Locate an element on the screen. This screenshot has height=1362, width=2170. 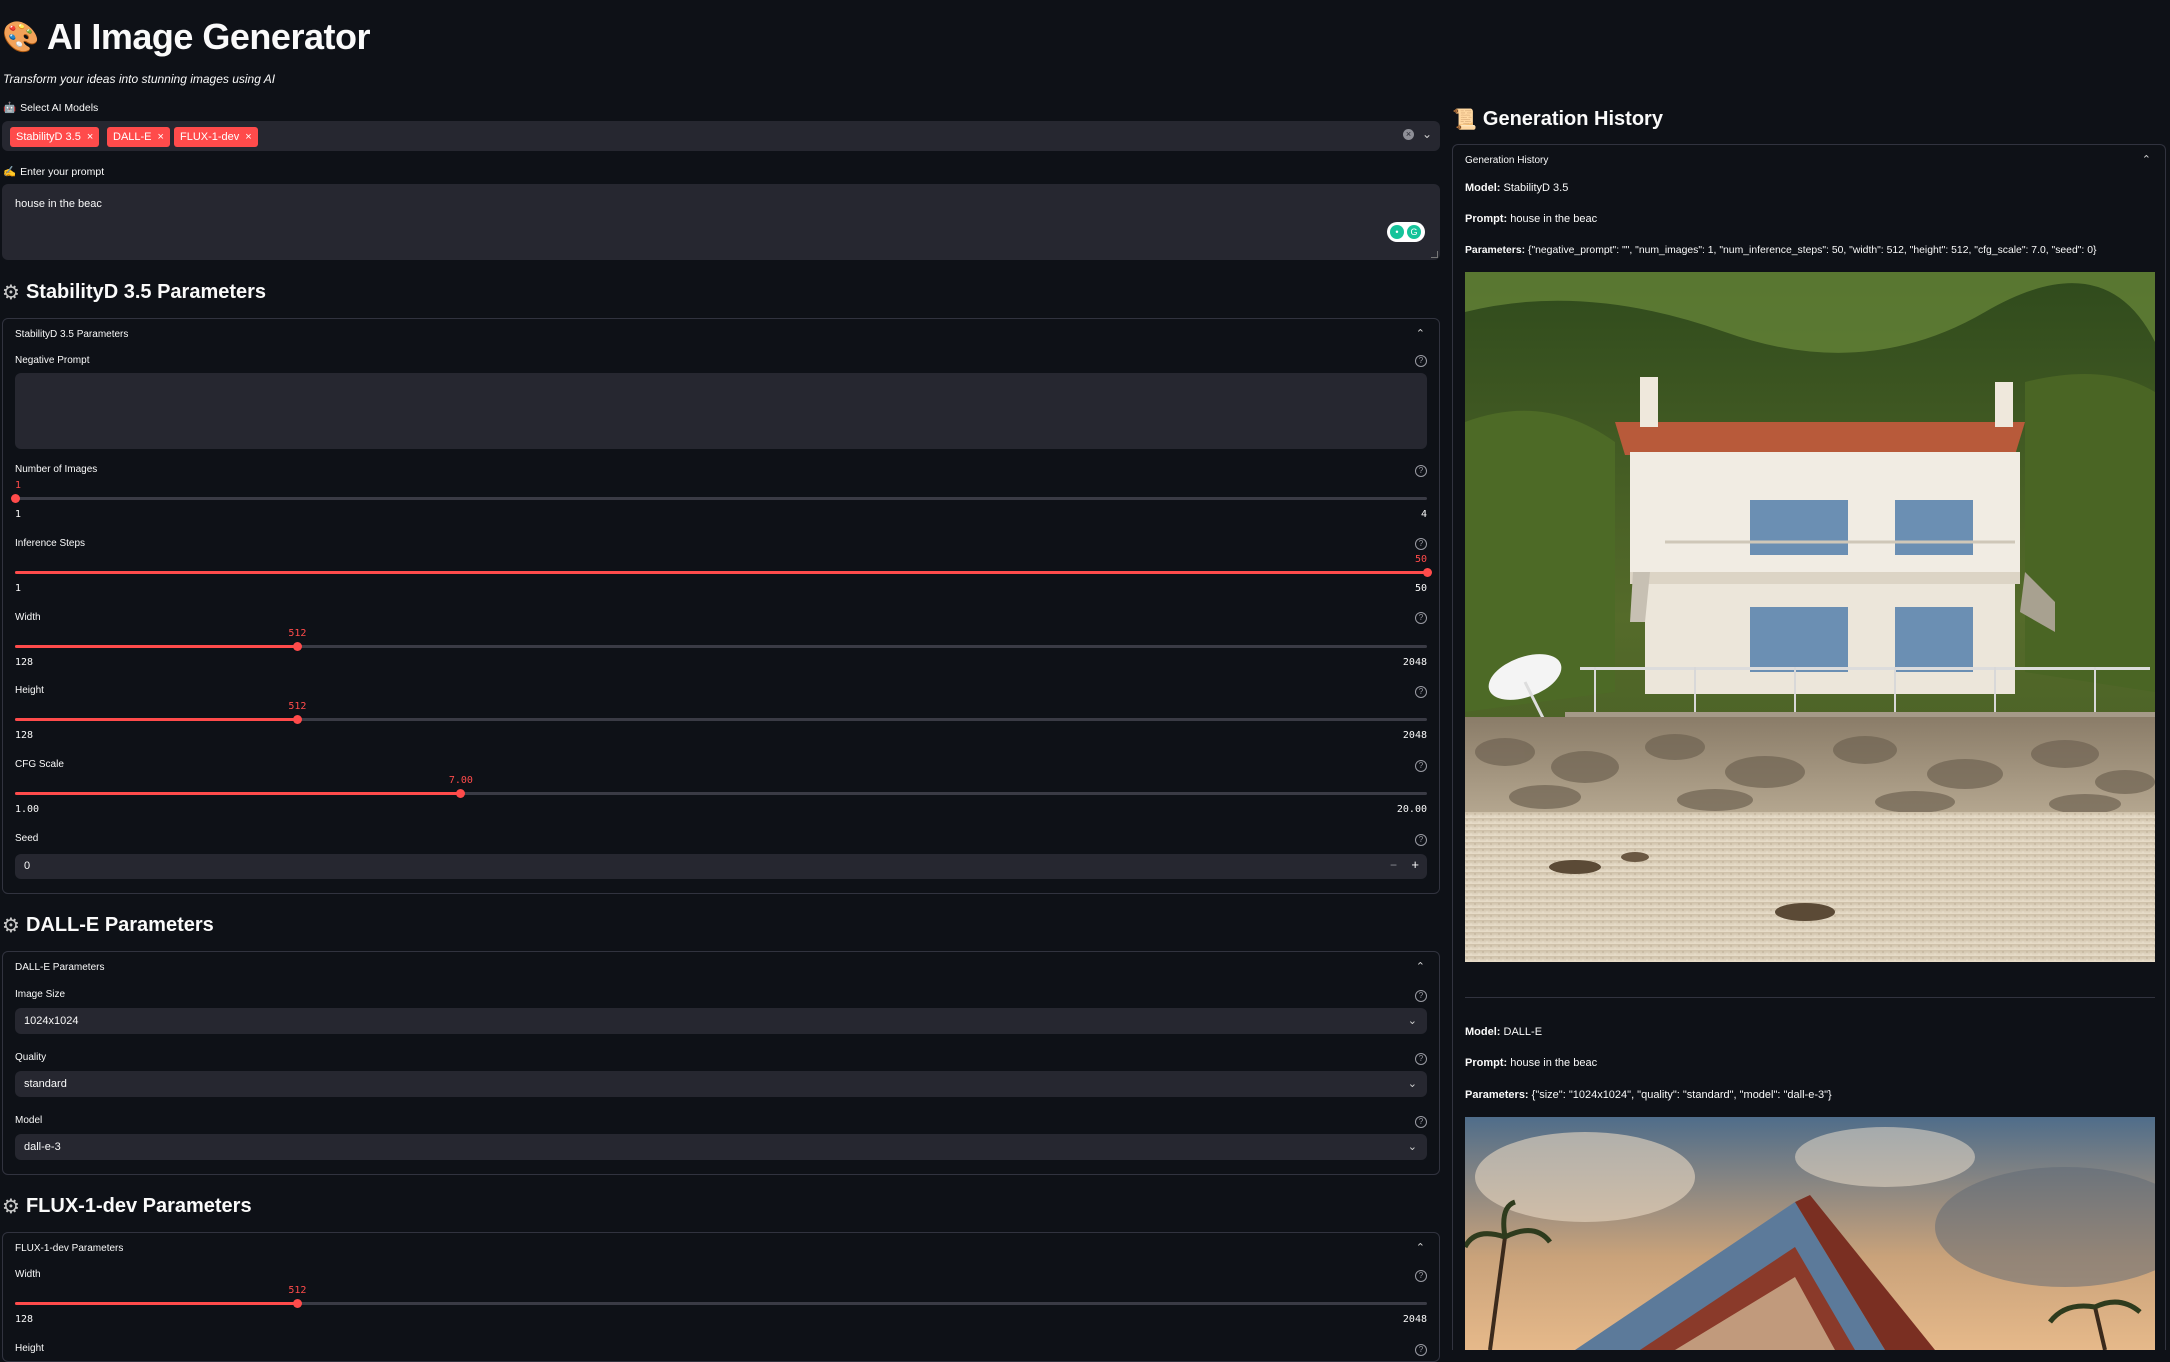
cfg-scale-slider: 7.00 1.00 20.00 is located at coordinates (721, 797).